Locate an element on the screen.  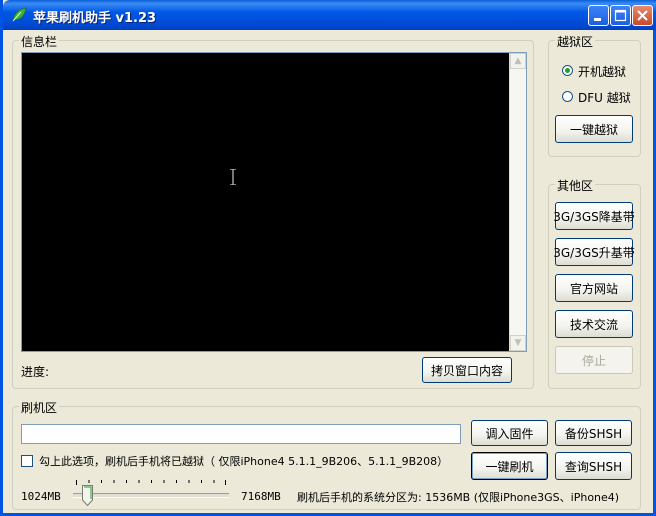
slider-max-label: 7168MB is located at coordinates (261, 496).